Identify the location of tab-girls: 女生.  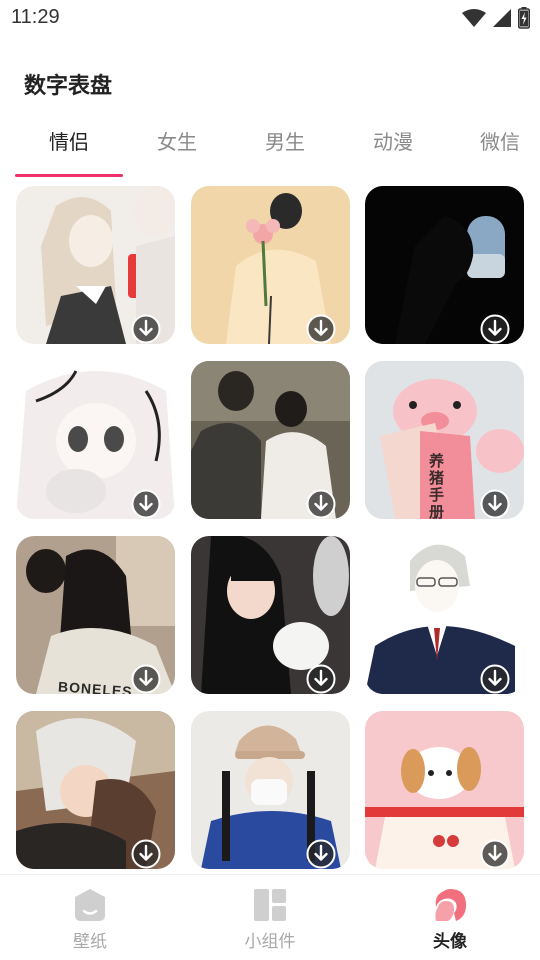
(177, 149).